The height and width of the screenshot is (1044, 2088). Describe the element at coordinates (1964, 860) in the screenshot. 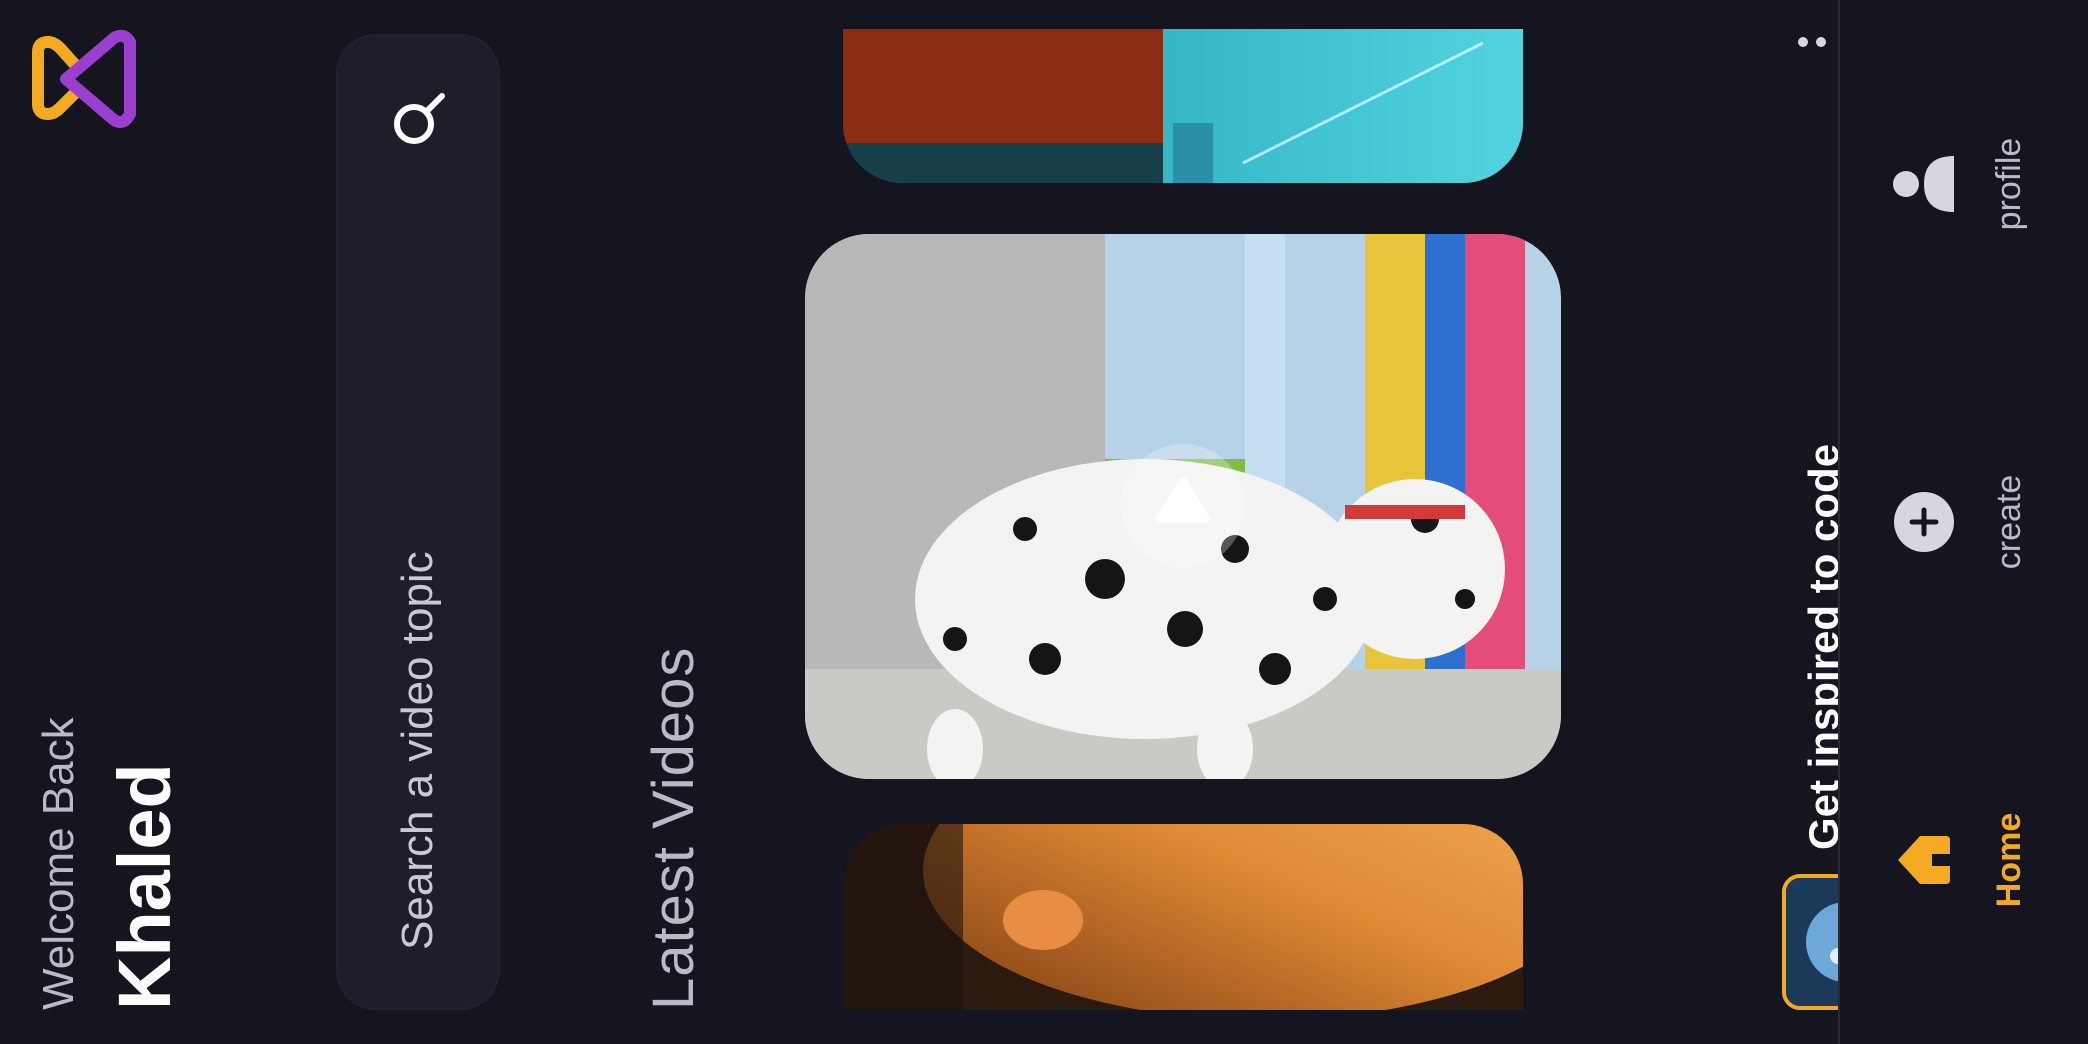

I see `nav-item-home: Home` at that location.